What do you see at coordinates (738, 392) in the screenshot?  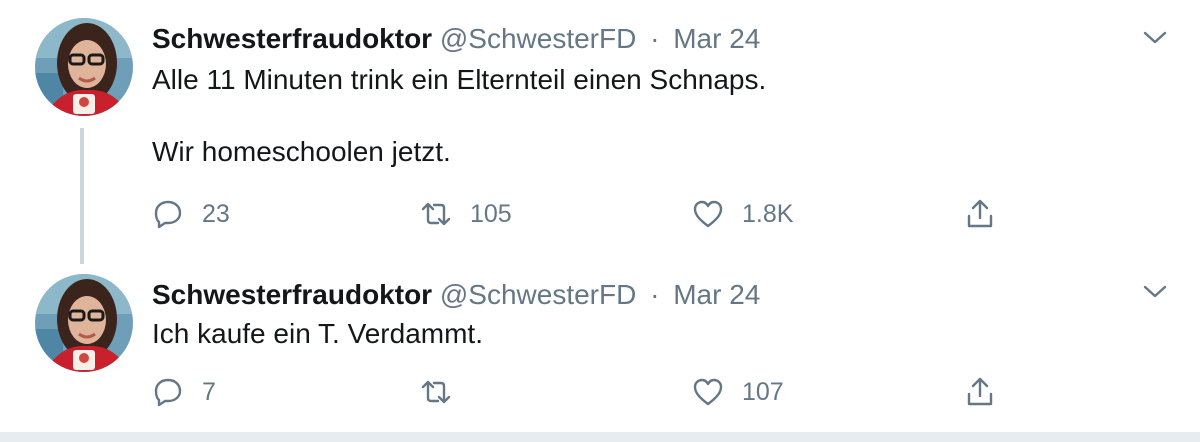 I see `like-button: 107` at bounding box center [738, 392].